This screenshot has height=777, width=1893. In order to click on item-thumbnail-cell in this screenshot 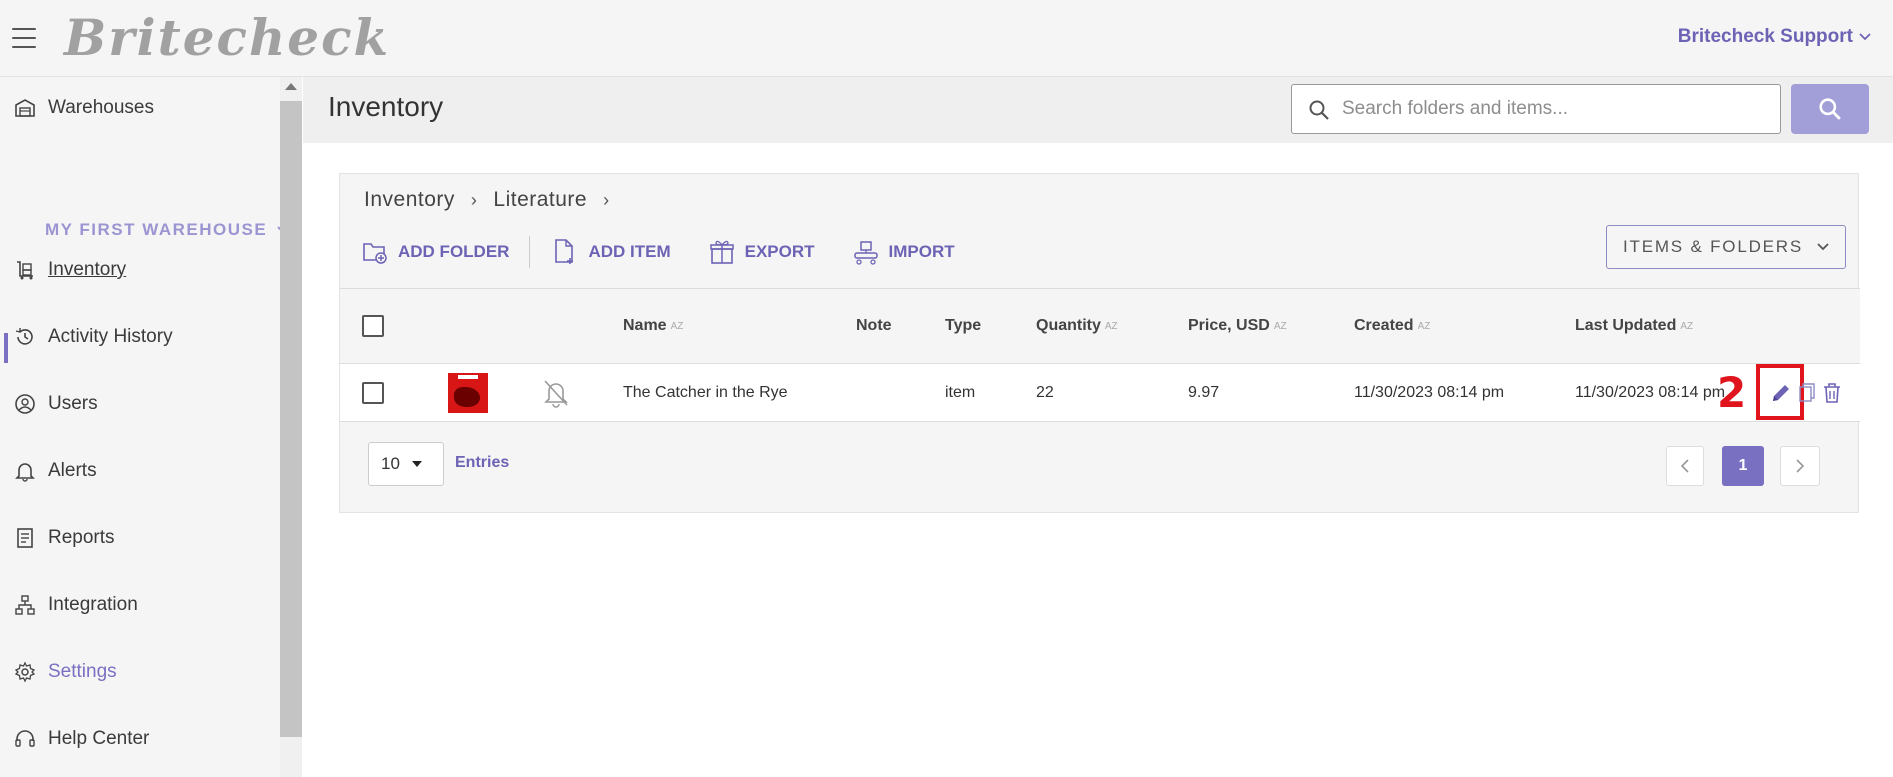, I will do `click(468, 392)`.